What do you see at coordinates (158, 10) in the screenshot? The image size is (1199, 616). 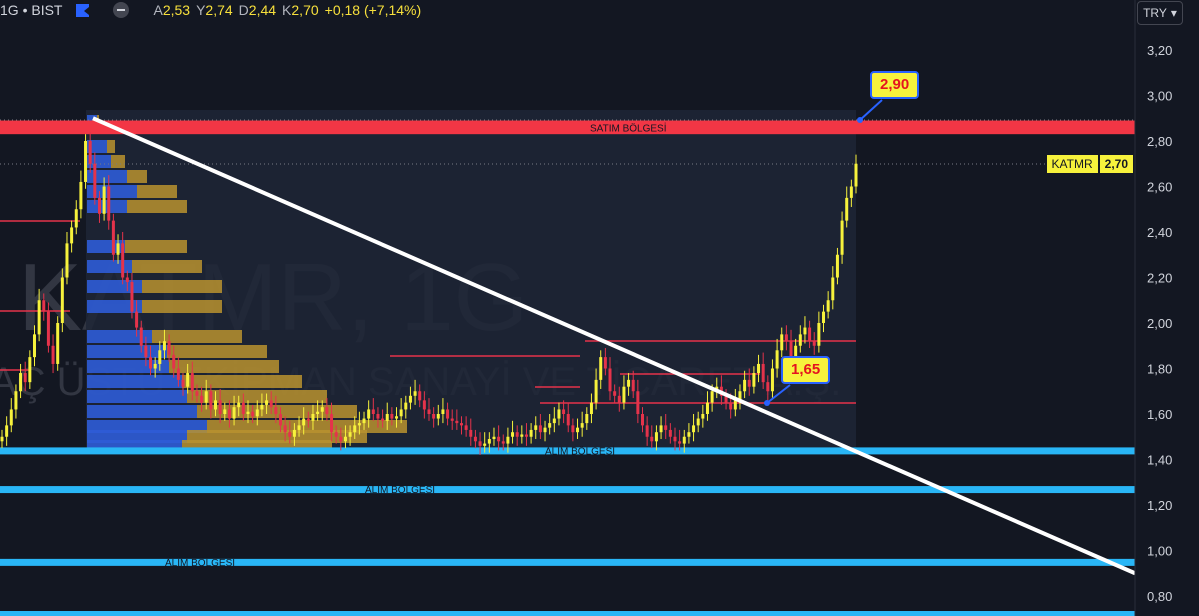 I see `open-key: A` at bounding box center [158, 10].